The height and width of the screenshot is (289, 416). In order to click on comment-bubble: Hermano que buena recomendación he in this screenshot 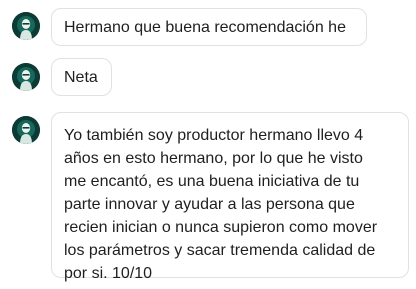, I will do `click(209, 27)`.